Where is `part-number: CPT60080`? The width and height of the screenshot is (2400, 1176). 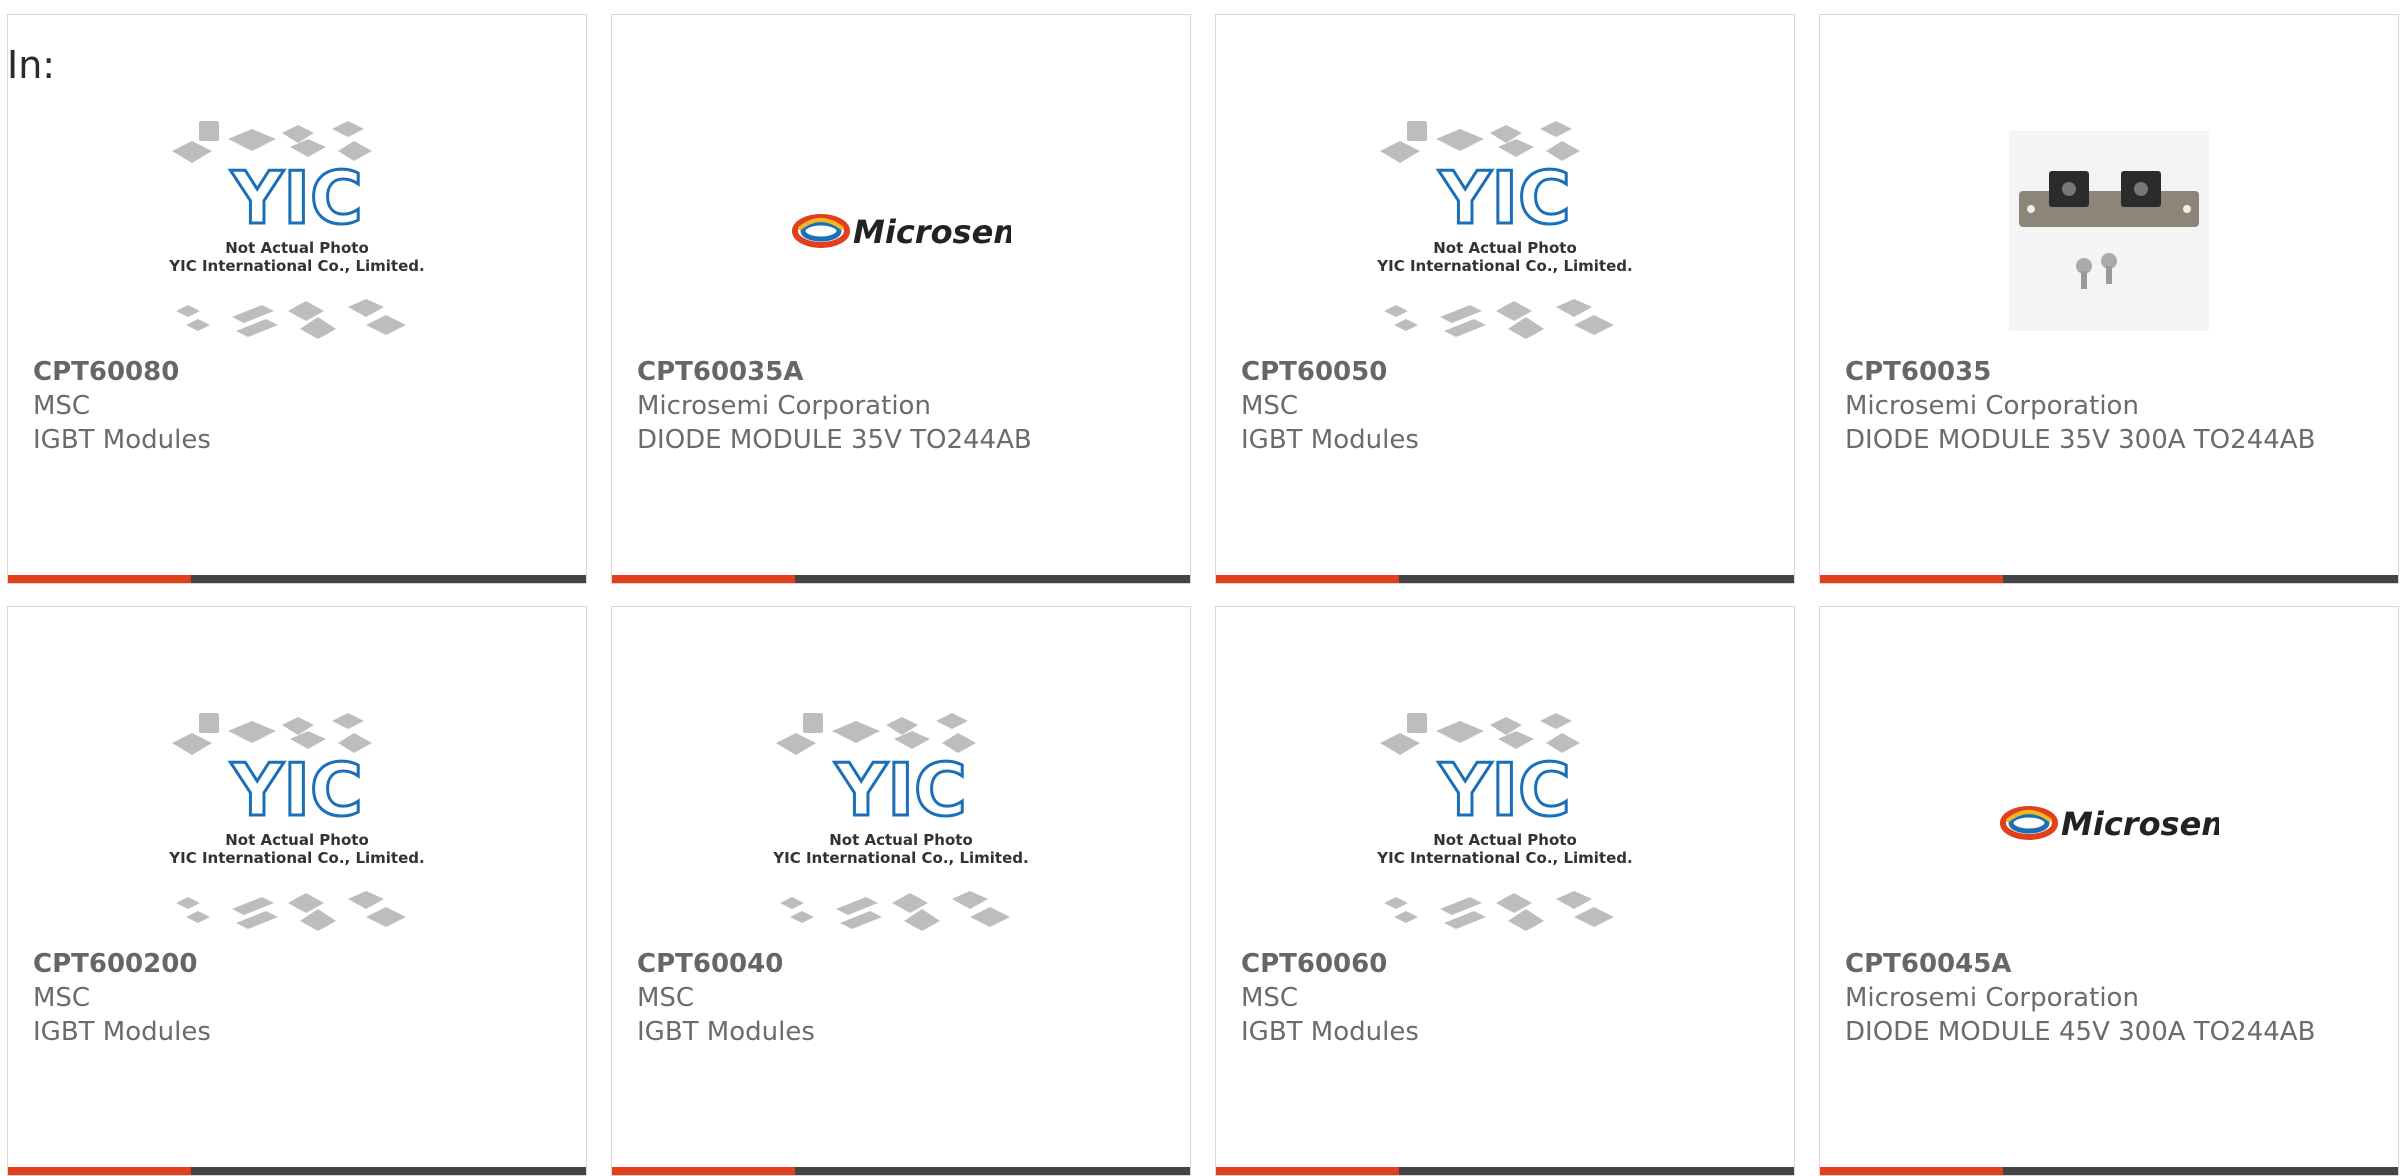 part-number: CPT60080 is located at coordinates (299, 372).